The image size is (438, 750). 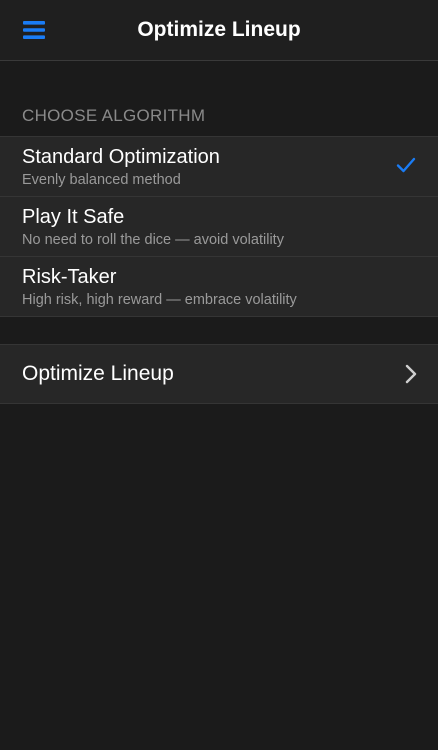 I want to click on page-title: Optimize Lineup, so click(x=219, y=29).